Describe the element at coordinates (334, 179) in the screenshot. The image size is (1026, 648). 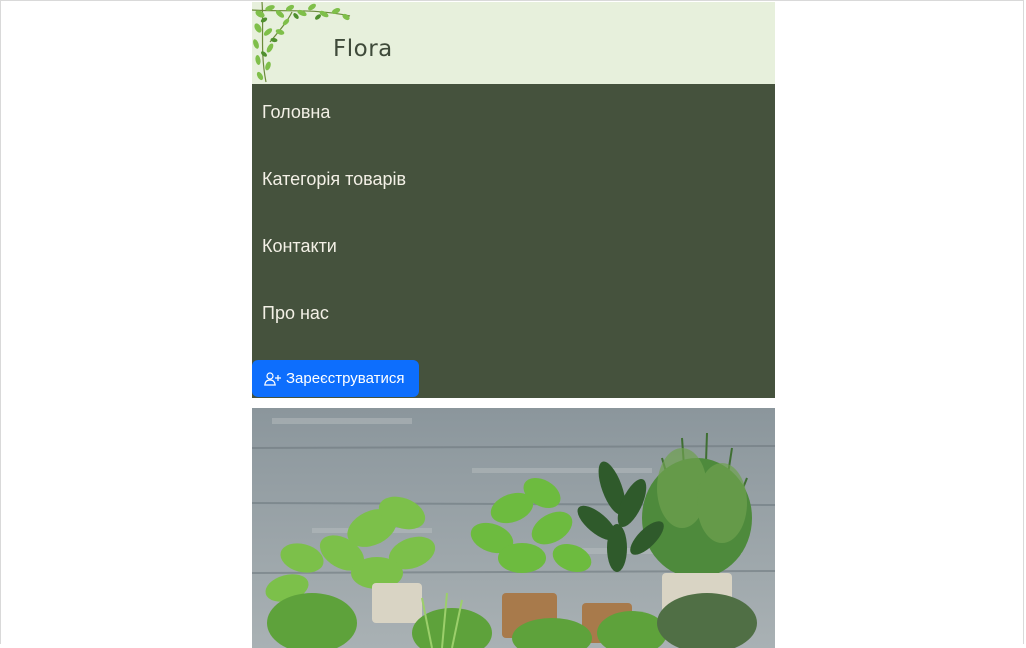
I see `nav-item-categories: Категорія товарів` at that location.